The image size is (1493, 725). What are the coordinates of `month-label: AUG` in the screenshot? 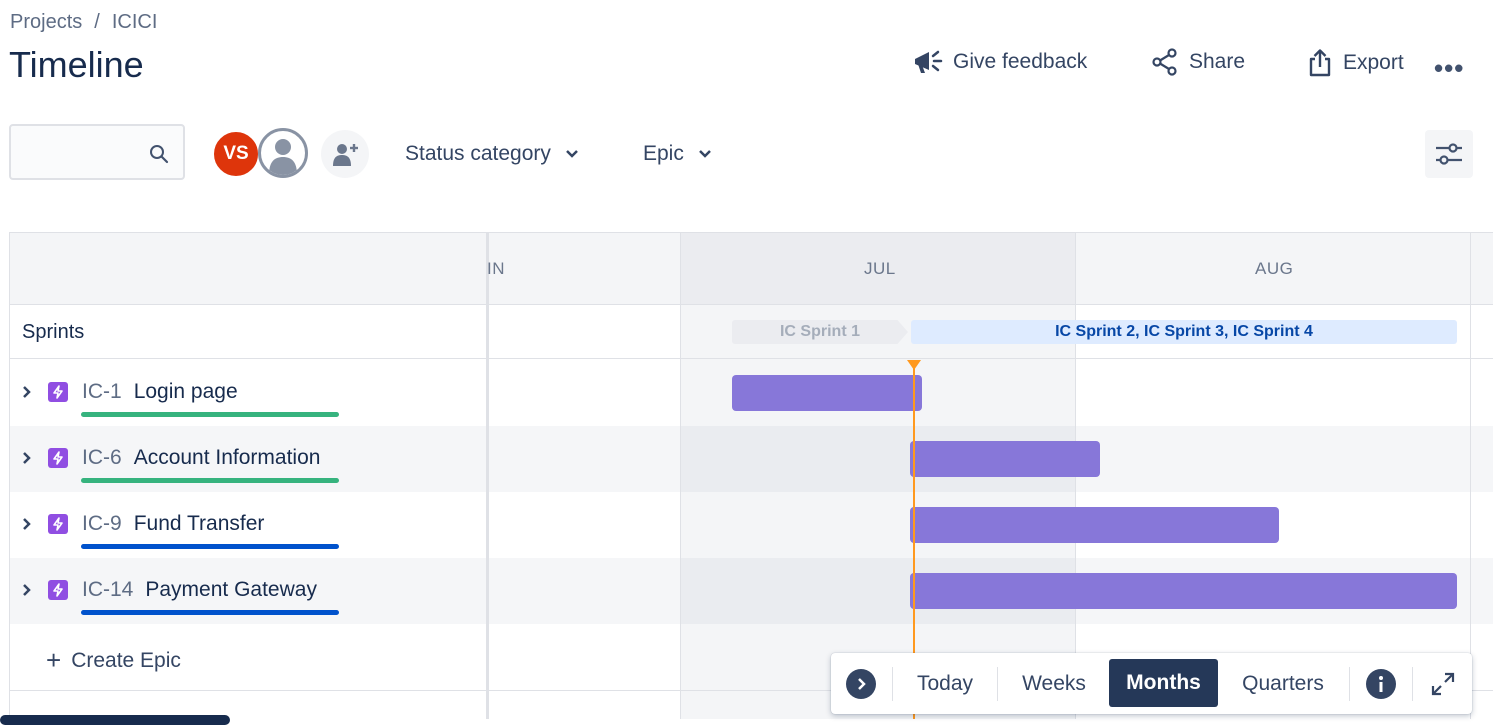 It's located at (1274, 268).